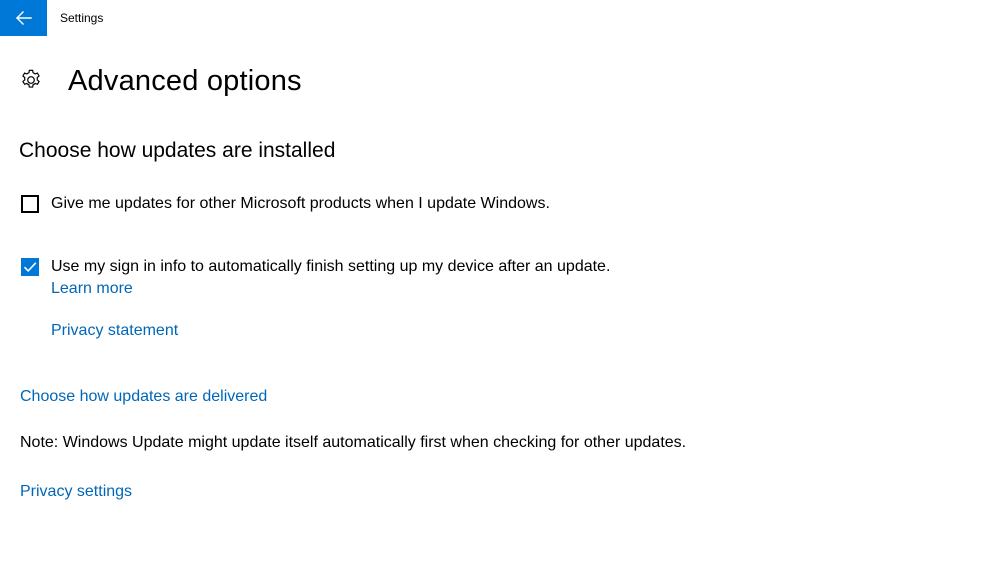  Describe the element at coordinates (143, 397) in the screenshot. I see `choose-delivery-link: Choose how updates are delivered` at that location.